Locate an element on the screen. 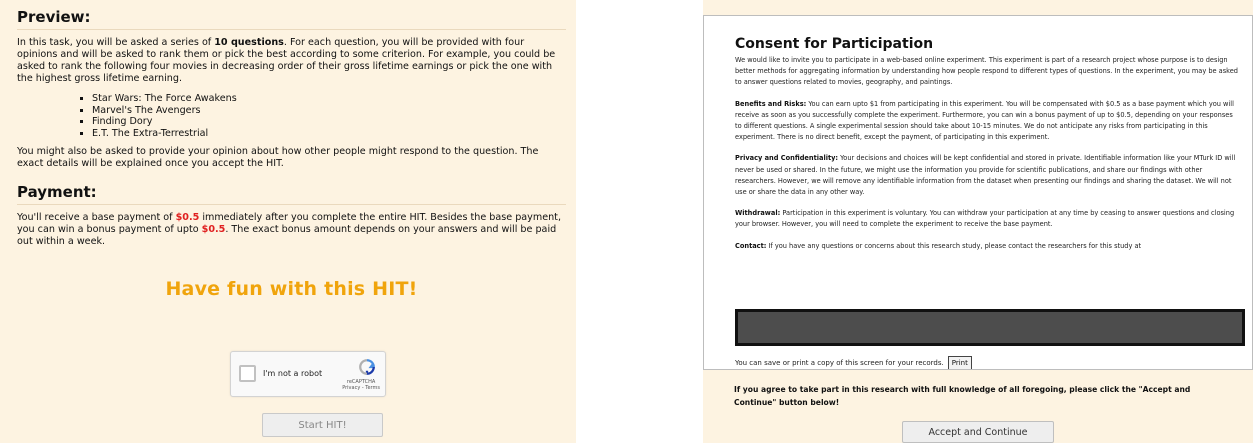  start-hit-button: Start HIT! is located at coordinates (322, 425).